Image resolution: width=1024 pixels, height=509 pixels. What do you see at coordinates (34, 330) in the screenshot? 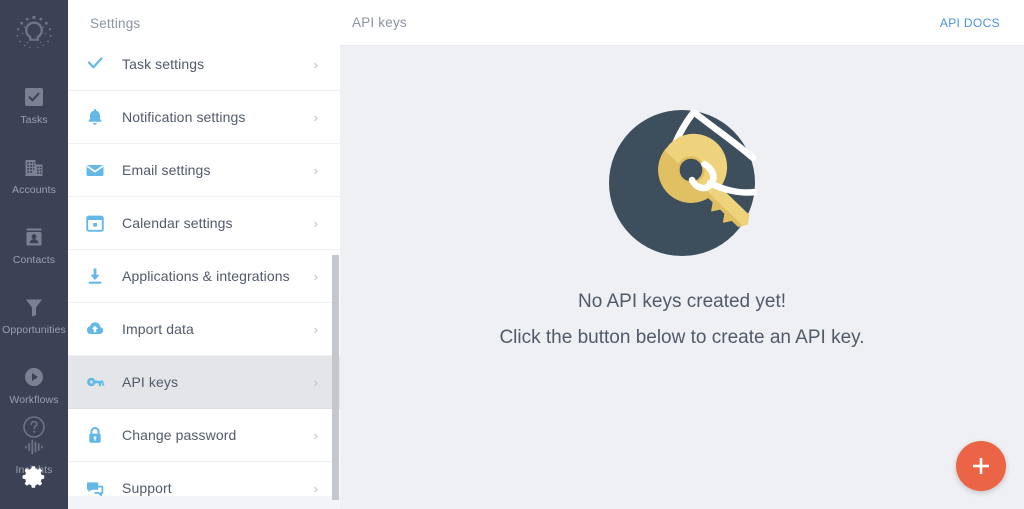
I see `rail-item-label: Opportunities` at bounding box center [34, 330].